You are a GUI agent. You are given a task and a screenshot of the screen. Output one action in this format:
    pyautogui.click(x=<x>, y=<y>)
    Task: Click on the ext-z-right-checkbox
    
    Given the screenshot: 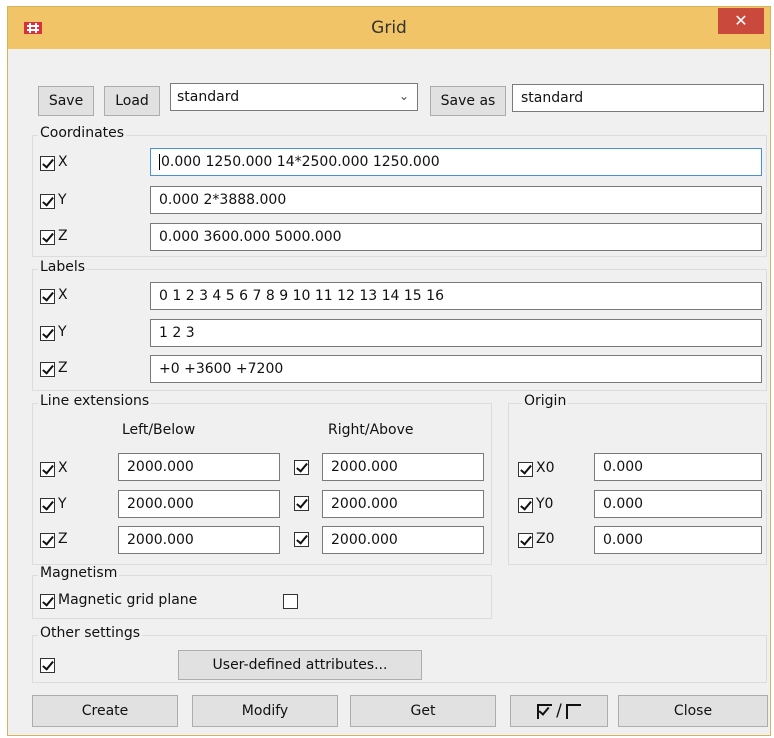 What is the action you would take?
    pyautogui.click(x=301, y=539)
    